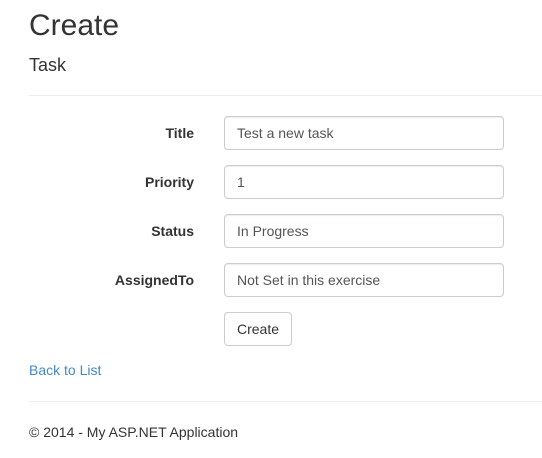 The width and height of the screenshot is (542, 458). What do you see at coordinates (364, 182) in the screenshot?
I see `priority-input` at bounding box center [364, 182].